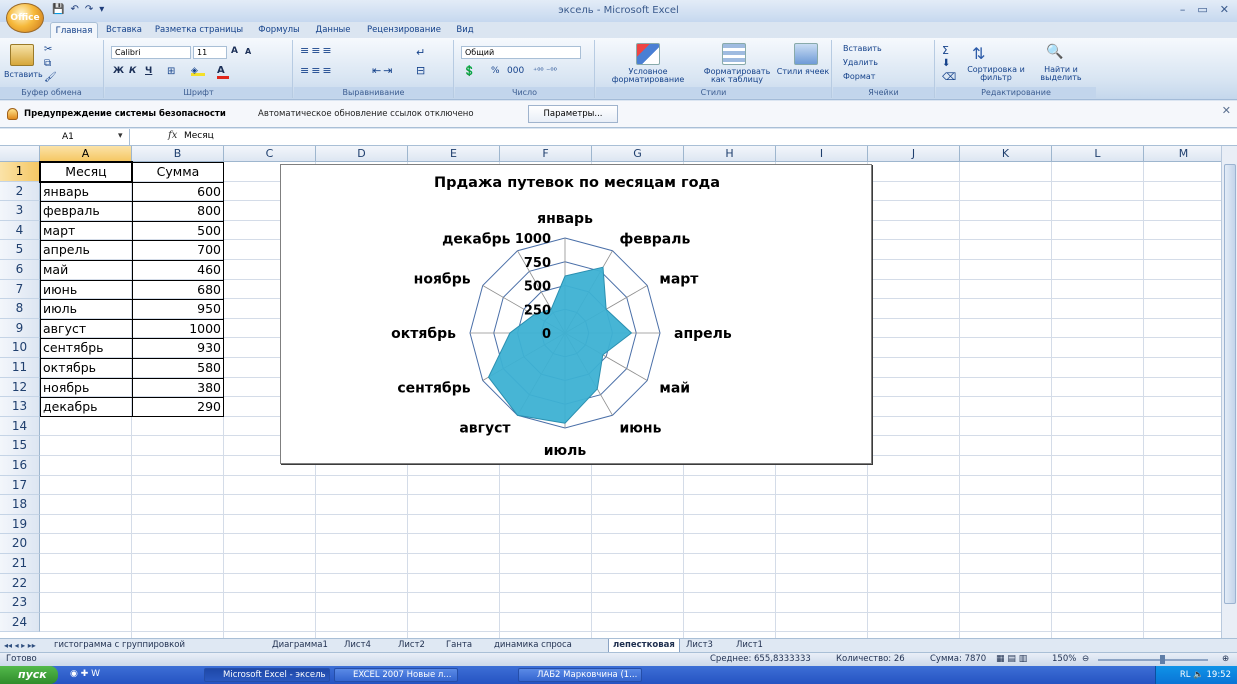 This screenshot has width=1237, height=684. Describe the element at coordinates (914, 154) in the screenshot. I see `column-header-j: J` at that location.